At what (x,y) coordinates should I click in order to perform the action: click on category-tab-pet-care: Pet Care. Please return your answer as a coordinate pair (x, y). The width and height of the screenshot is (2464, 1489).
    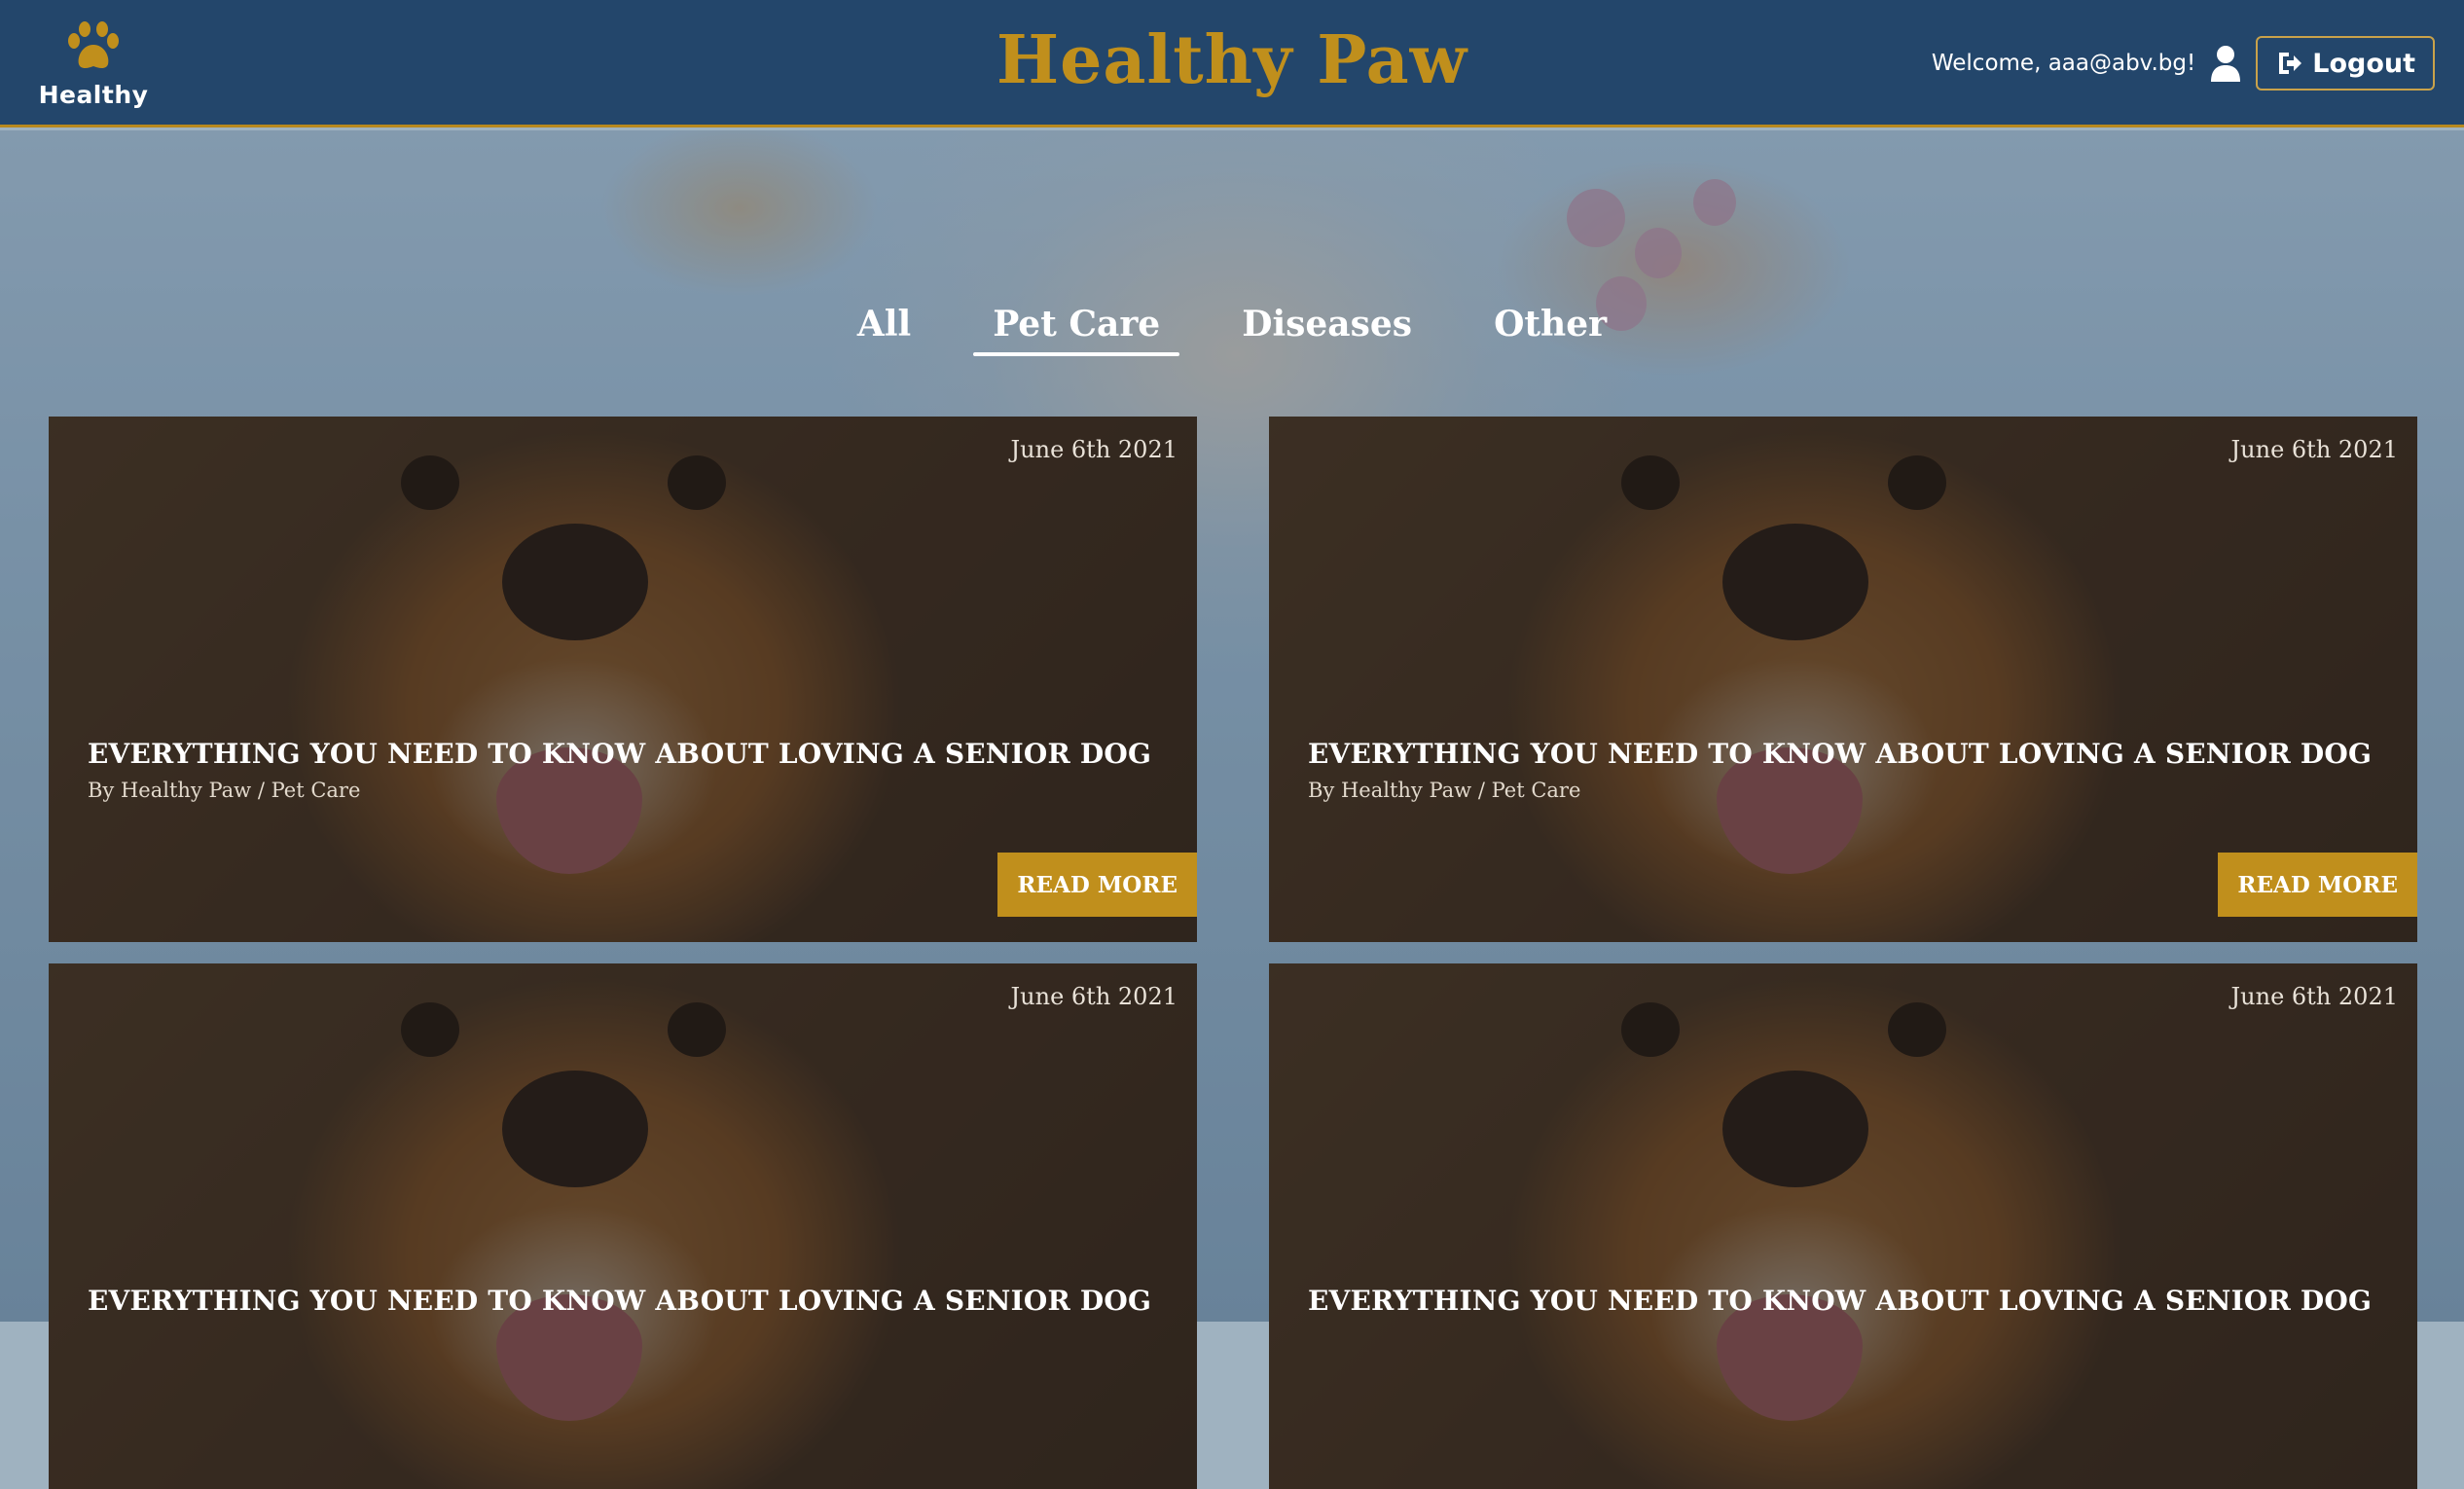
    Looking at the image, I should click on (1076, 330).